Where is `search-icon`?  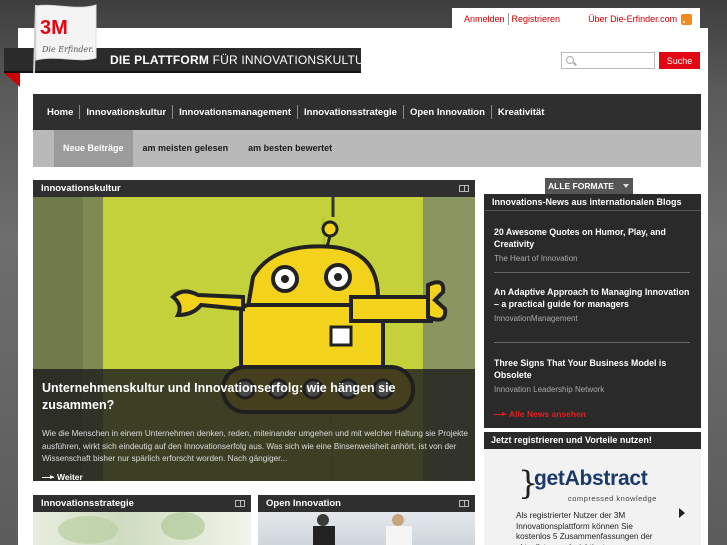 search-icon is located at coordinates (570, 60).